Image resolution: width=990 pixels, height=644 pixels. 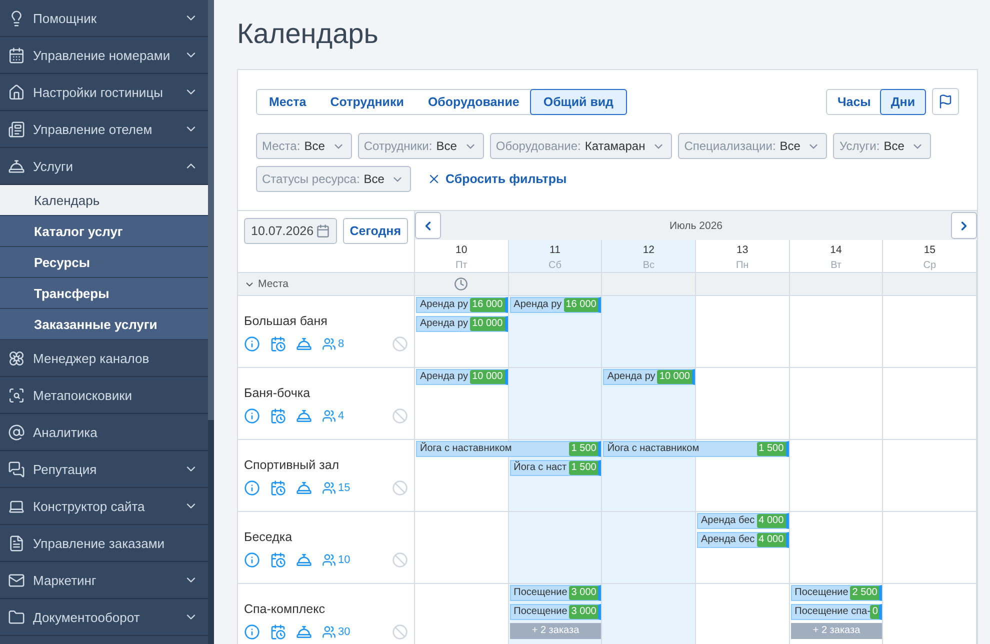 What do you see at coordinates (344, 488) in the screenshot?
I see `capacity: 15` at bounding box center [344, 488].